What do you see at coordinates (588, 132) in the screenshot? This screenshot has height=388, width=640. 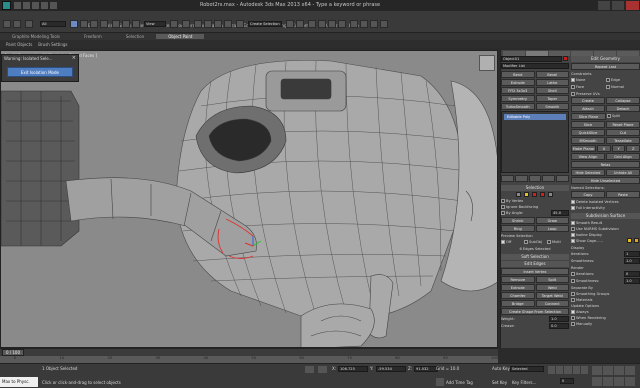 I see `quickslice-button: QuickSlice` at bounding box center [588, 132].